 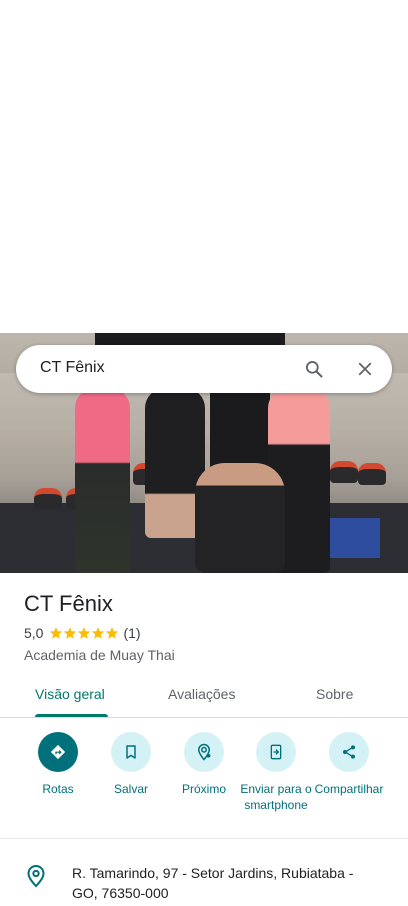 I want to click on place-category: Academia de Muay Thai, so click(x=99, y=655).